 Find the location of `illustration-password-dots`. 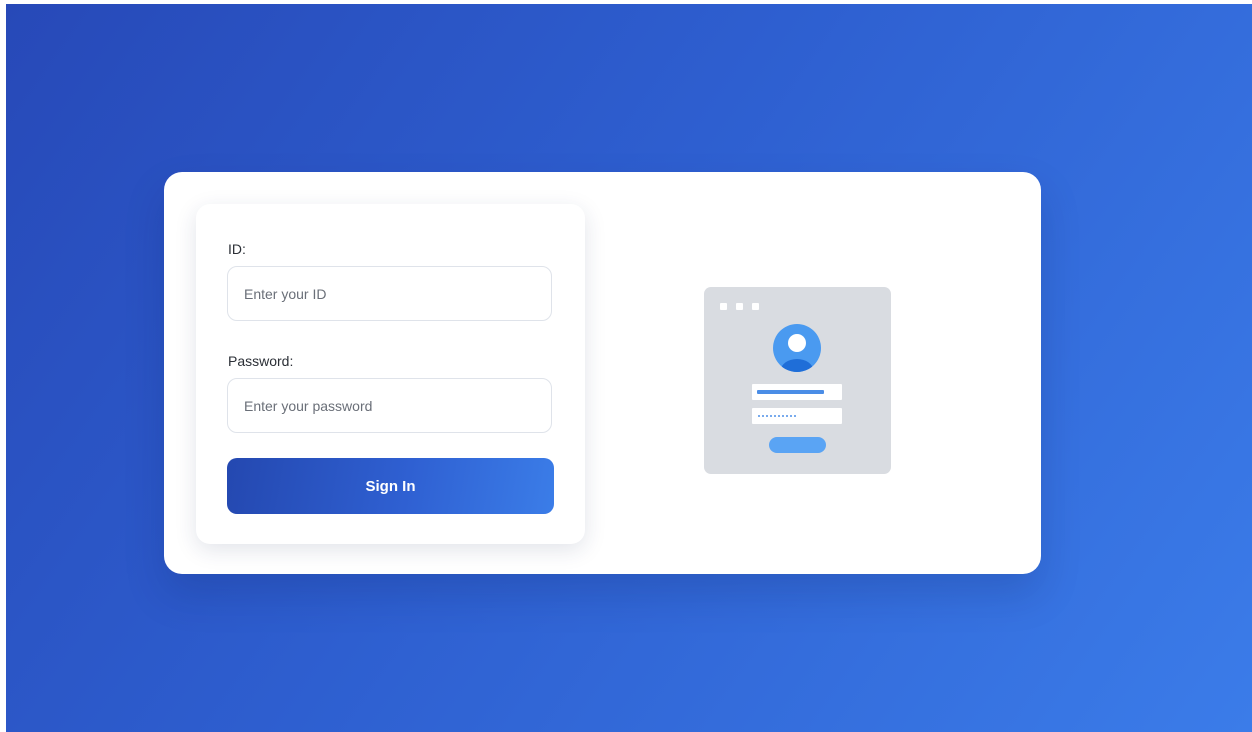

illustration-password-dots is located at coordinates (777, 416).